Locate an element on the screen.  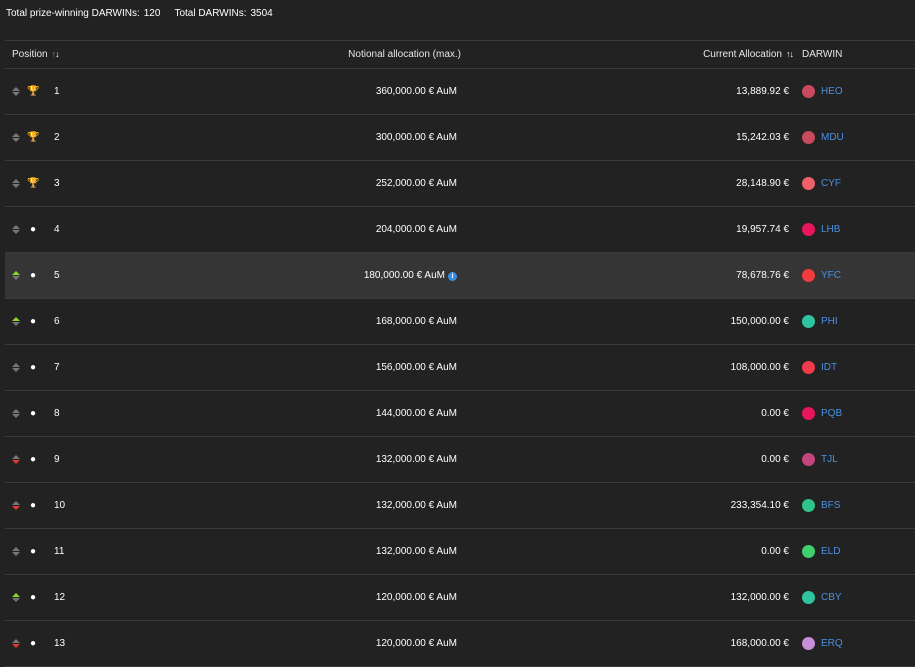
darwin-link: TJL is located at coordinates (829, 459).